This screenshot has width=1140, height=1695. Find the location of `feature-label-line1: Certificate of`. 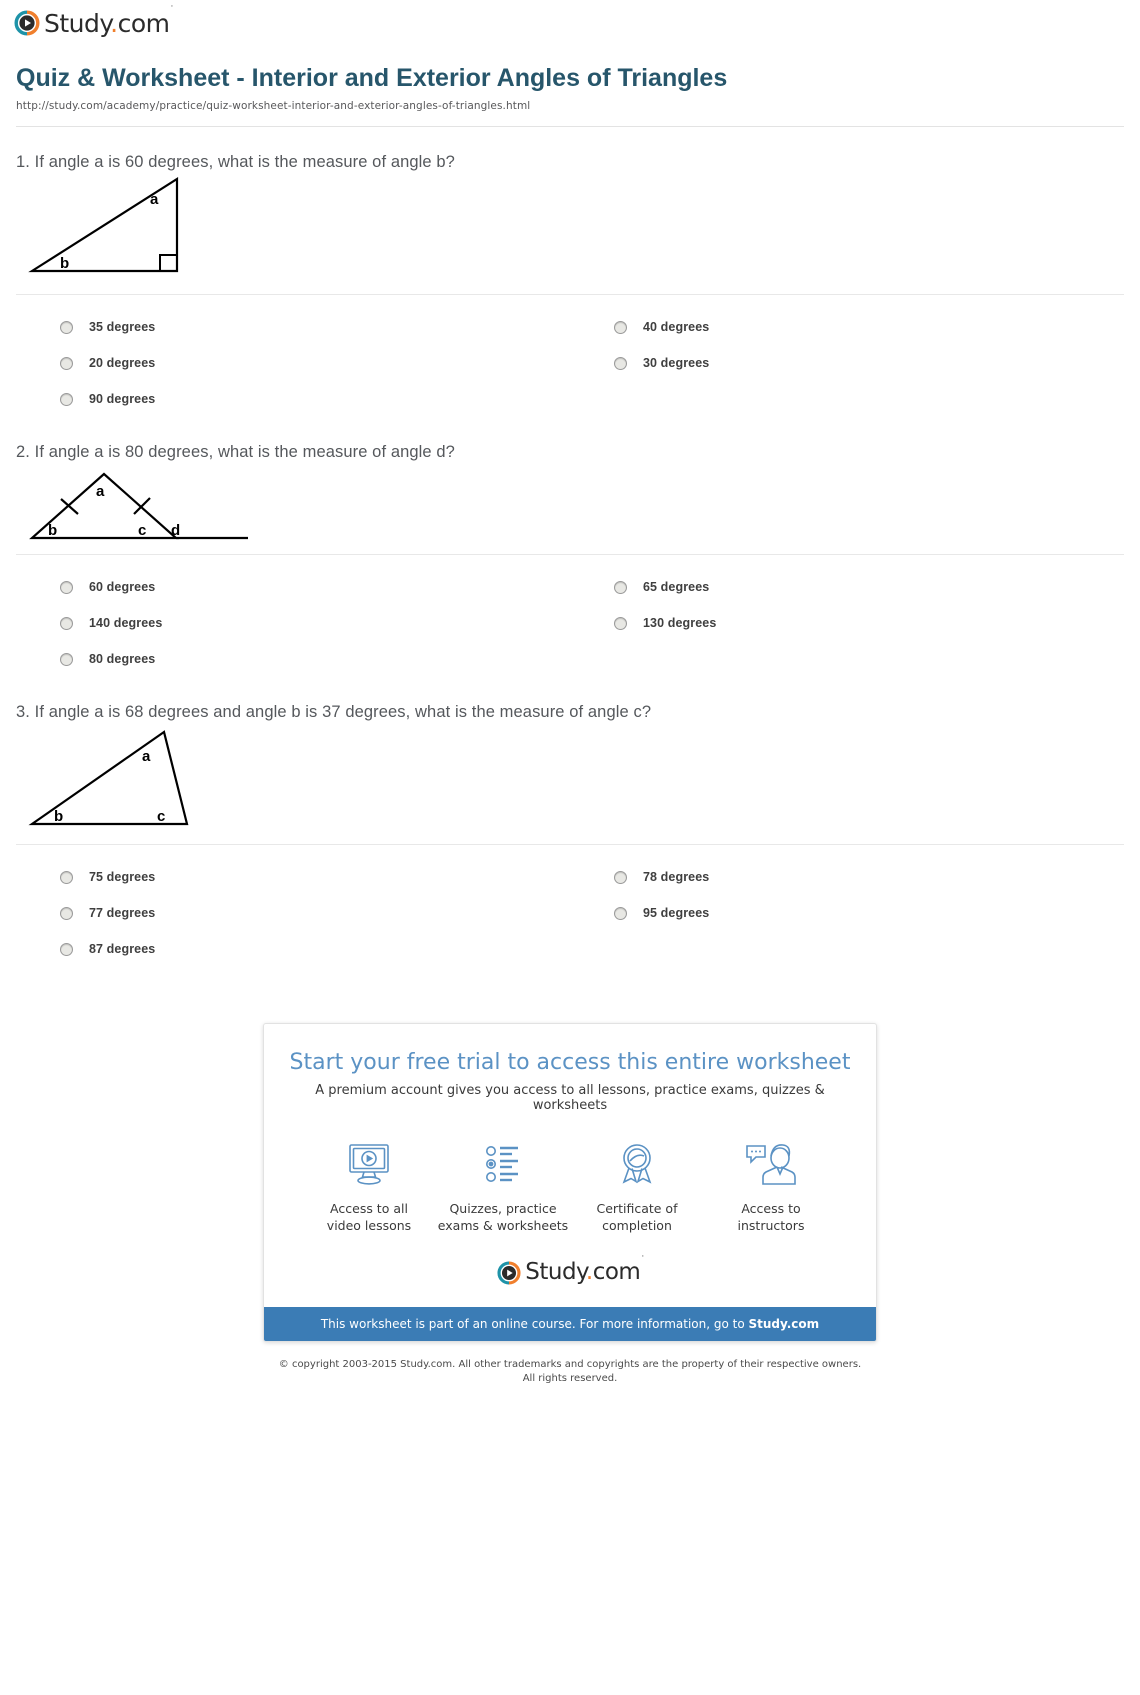

feature-label-line1: Certificate of is located at coordinates (637, 1208).